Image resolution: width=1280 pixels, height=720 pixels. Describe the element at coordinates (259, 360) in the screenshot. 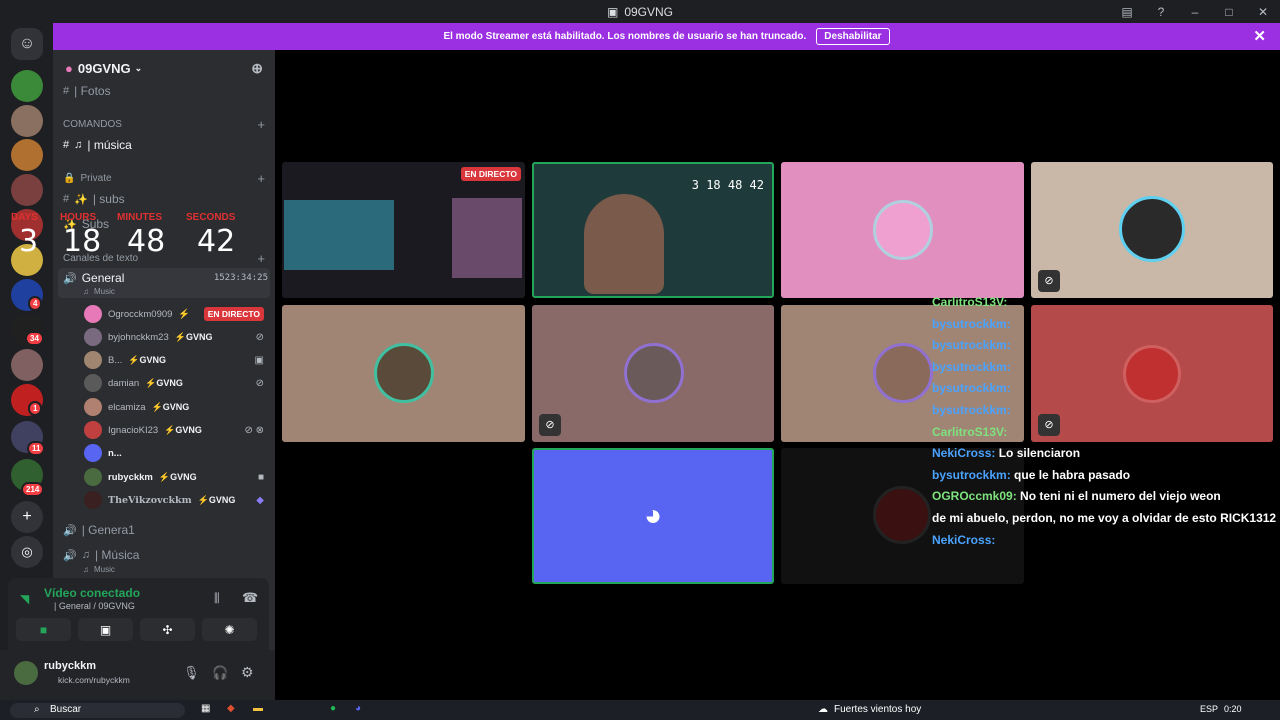

I see `screen-icon: ▣` at that location.